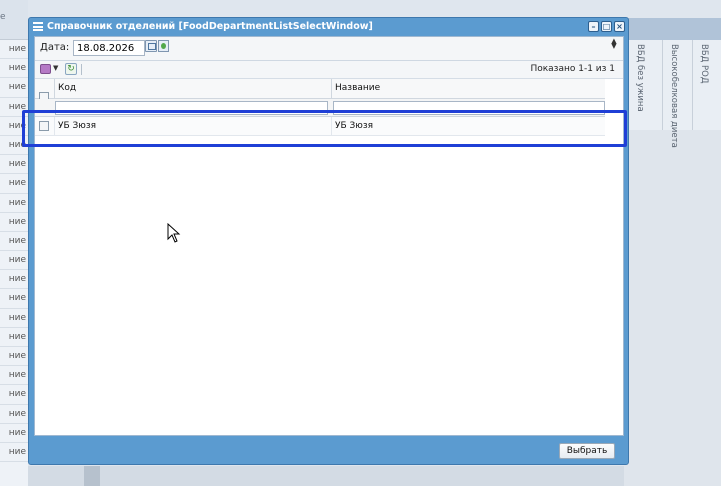  I want to click on background-column-label: ВБД без ужина, so click(640, 78).